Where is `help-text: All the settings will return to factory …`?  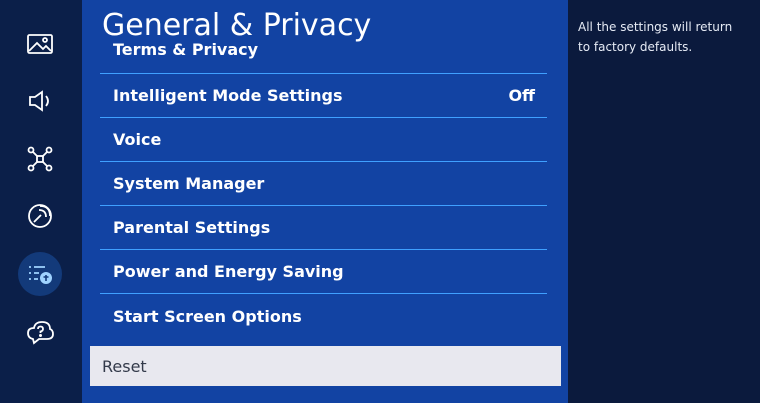
help-text: All the settings will return to factory … is located at coordinates (655, 37).